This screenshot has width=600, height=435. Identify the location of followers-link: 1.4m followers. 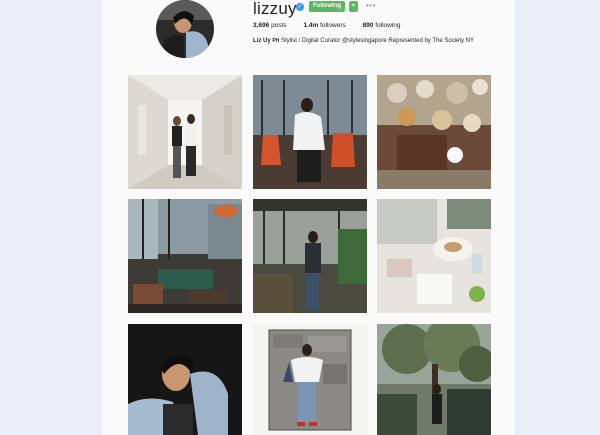
(324, 25).